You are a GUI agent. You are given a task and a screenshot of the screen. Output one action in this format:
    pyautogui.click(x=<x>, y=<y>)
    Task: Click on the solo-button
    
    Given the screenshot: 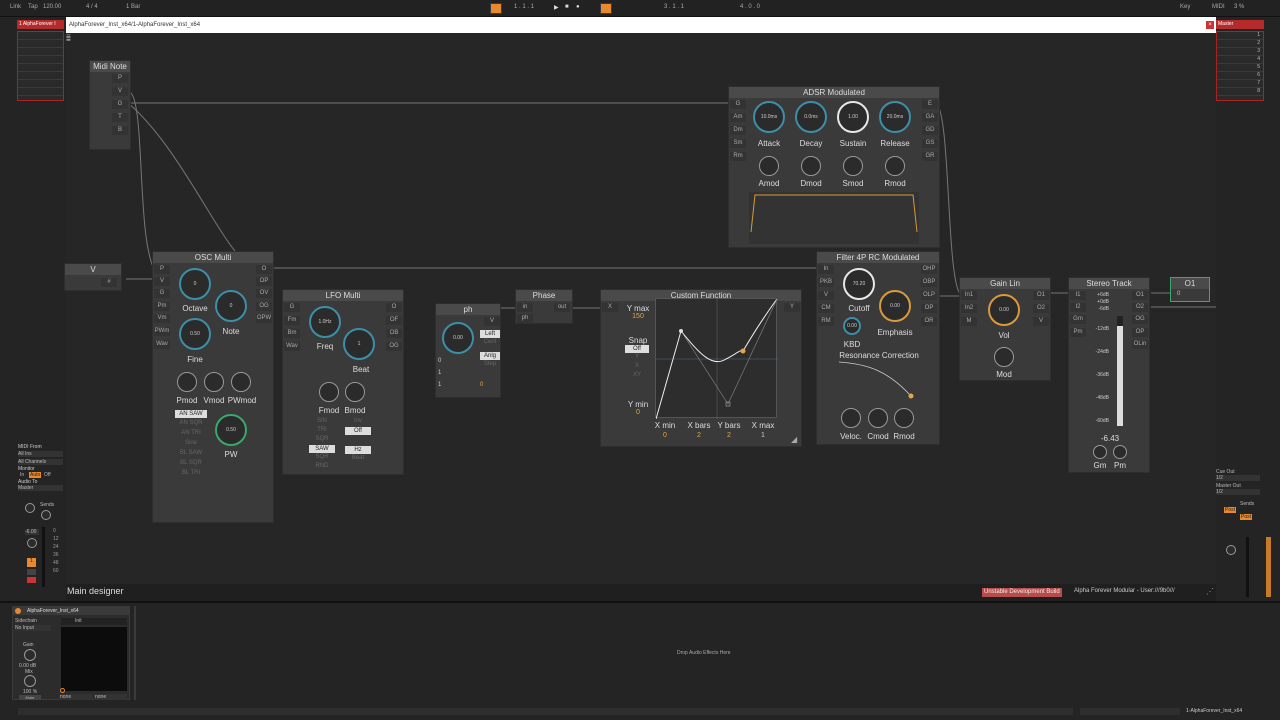 What is the action you would take?
    pyautogui.click(x=31, y=572)
    